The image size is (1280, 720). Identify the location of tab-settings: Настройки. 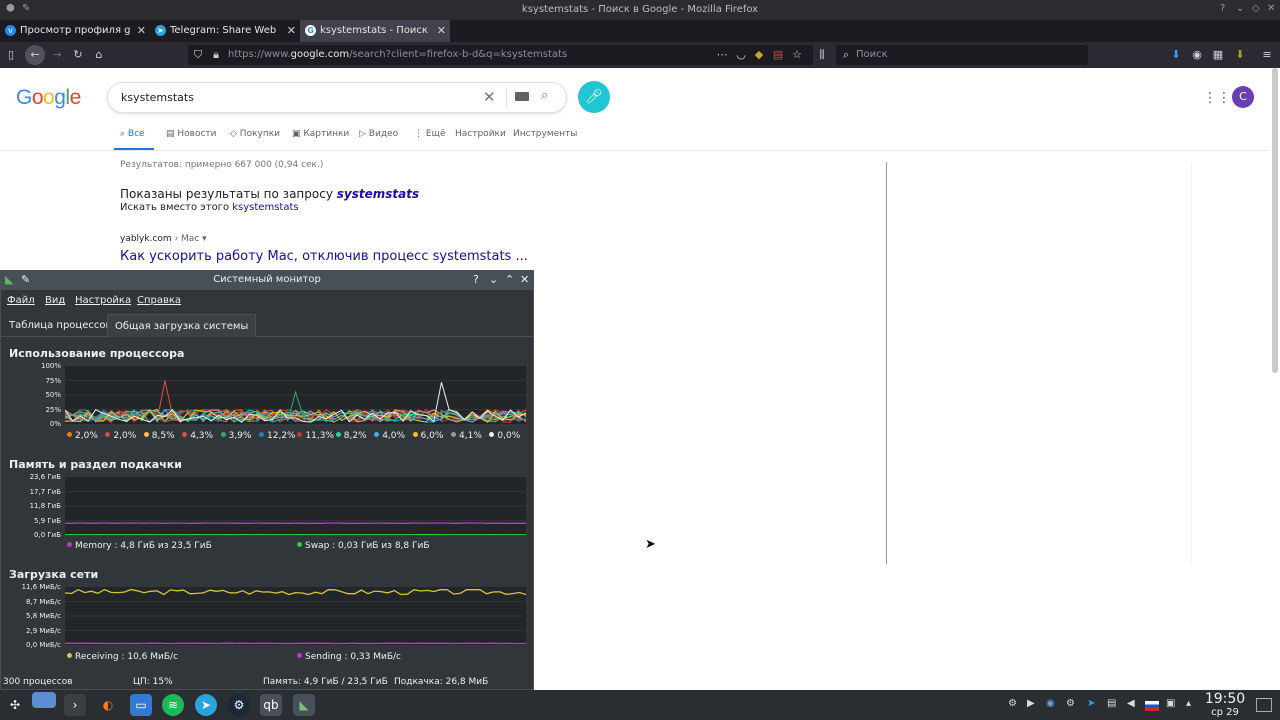
(480, 134).